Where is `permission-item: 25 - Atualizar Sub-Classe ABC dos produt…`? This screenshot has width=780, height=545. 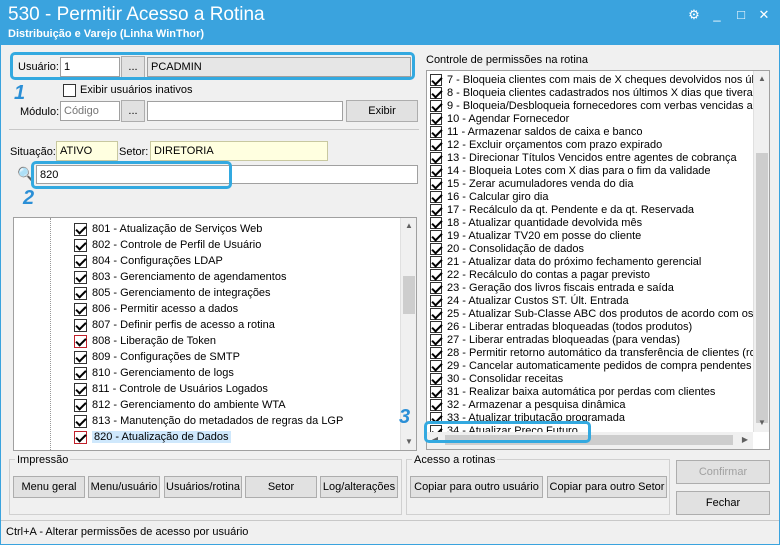 permission-item: 25 - Atualizar Sub-Classe ABC dos produt… is located at coordinates (599, 314).